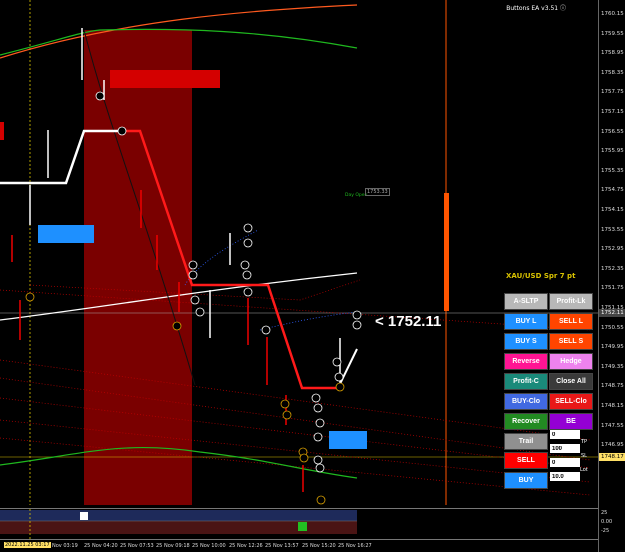  I want to click on profit-lock-button: Profit-Lk, so click(571, 301).